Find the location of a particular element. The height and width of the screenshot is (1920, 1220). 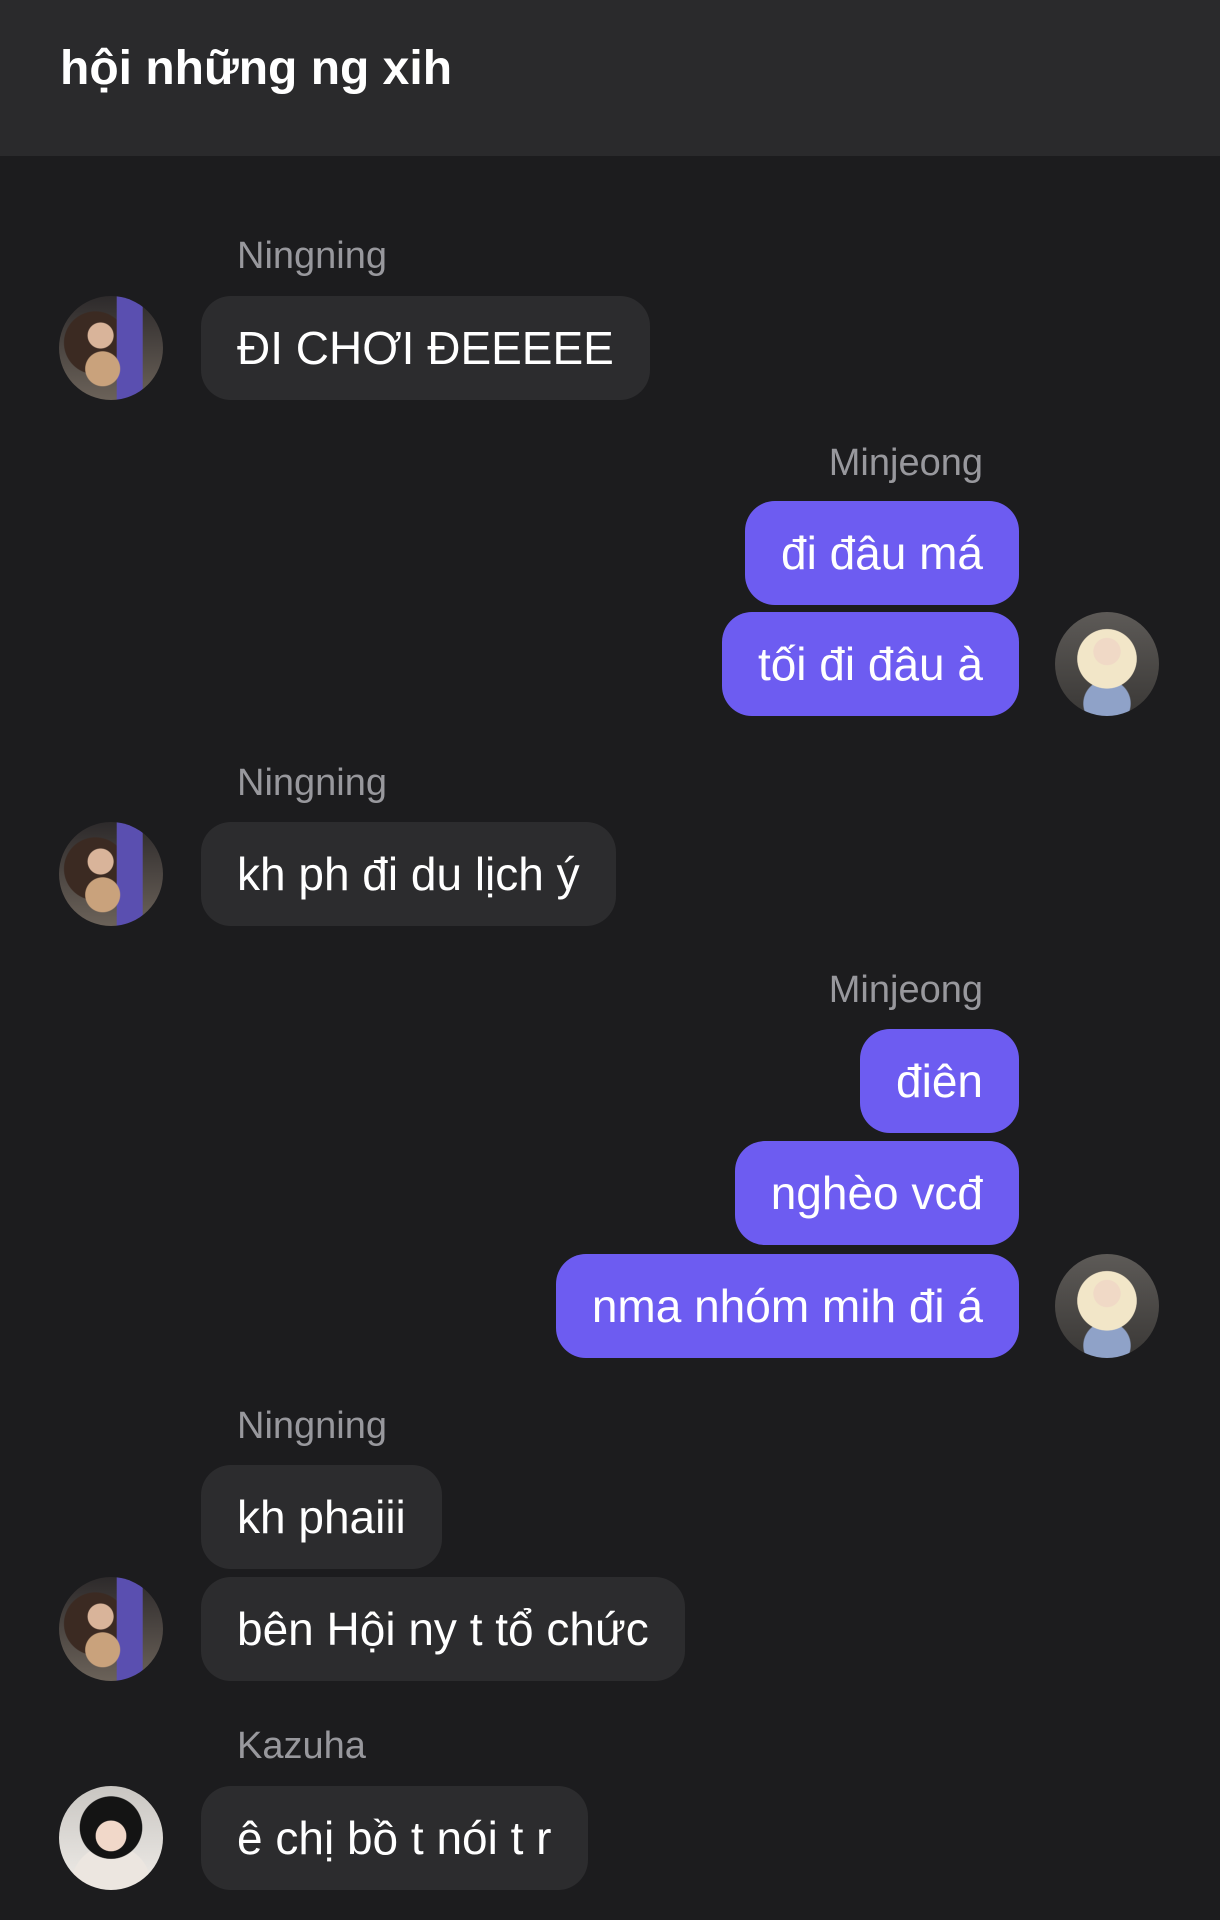

message-bubble-incoming: kh phaiii is located at coordinates (321, 1517).